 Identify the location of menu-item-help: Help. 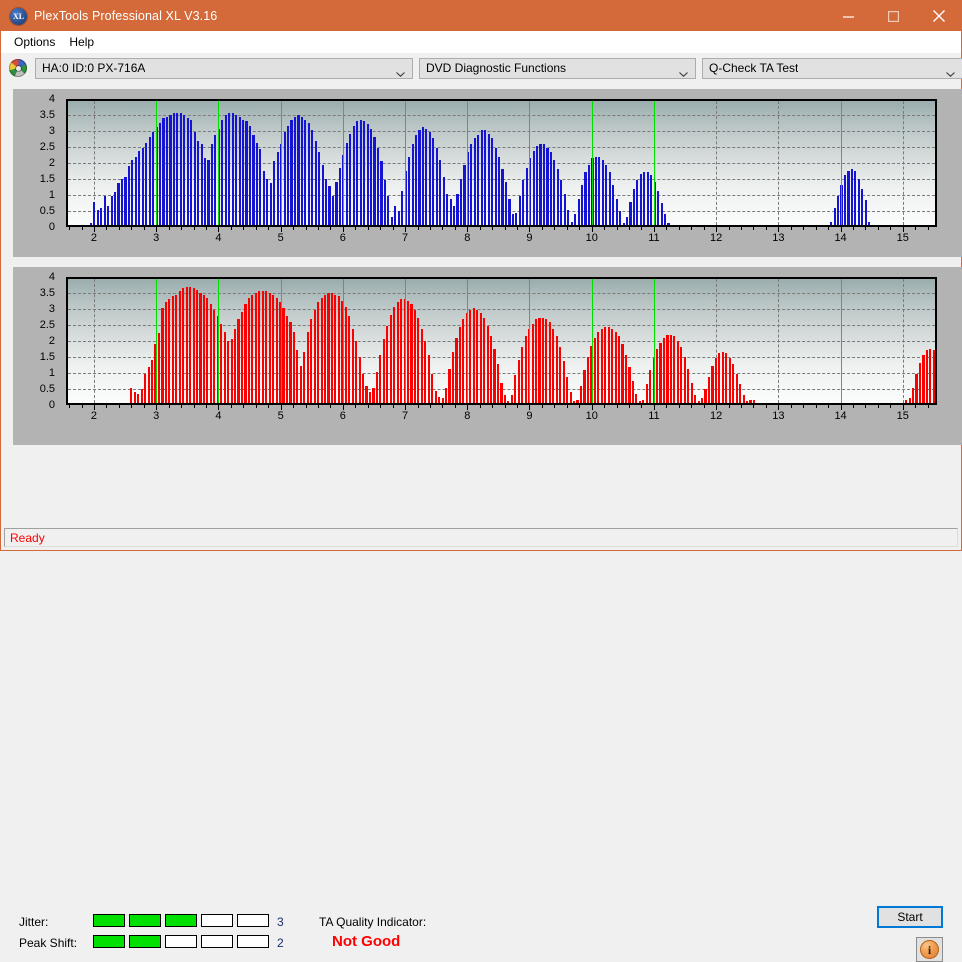
(83, 42).